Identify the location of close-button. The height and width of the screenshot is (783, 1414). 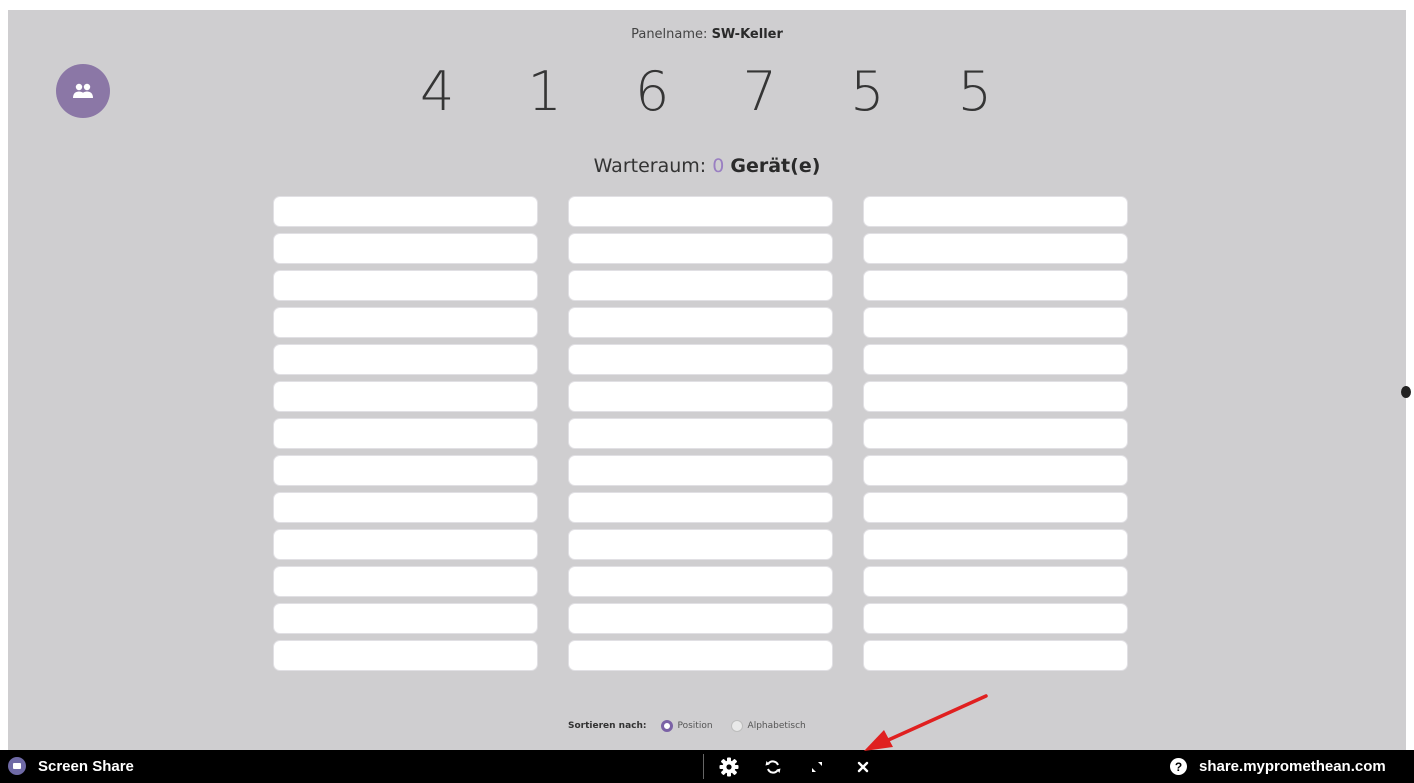
(863, 767).